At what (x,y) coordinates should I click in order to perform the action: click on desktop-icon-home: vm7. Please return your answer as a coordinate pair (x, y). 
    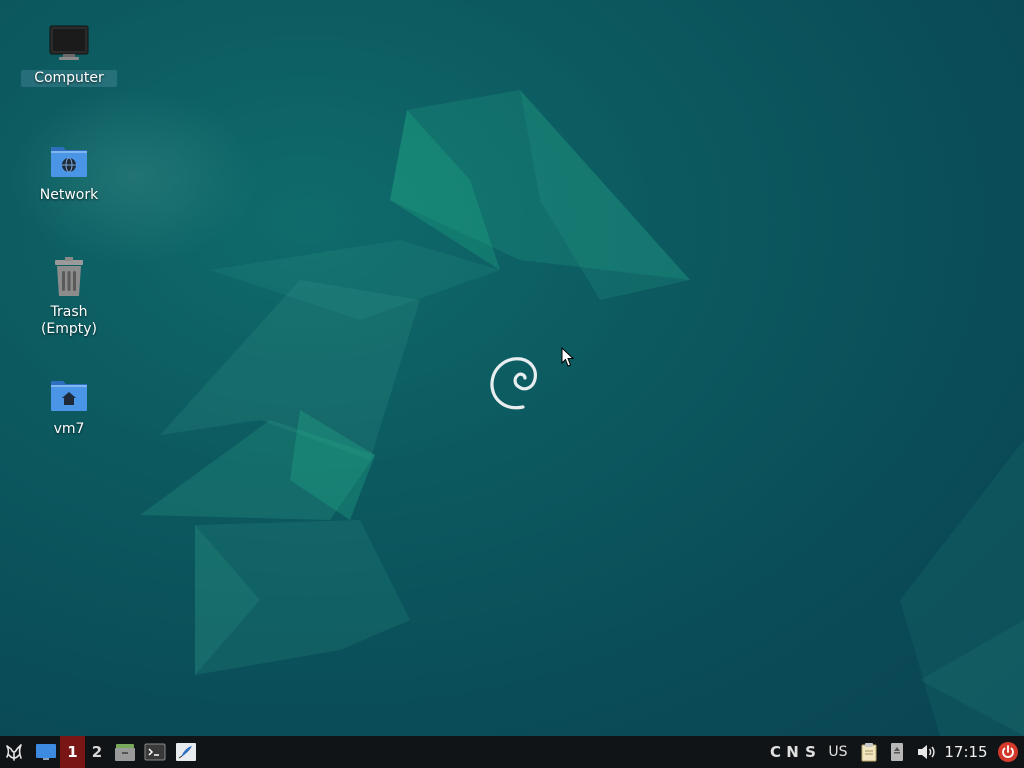
    Looking at the image, I should click on (69, 405).